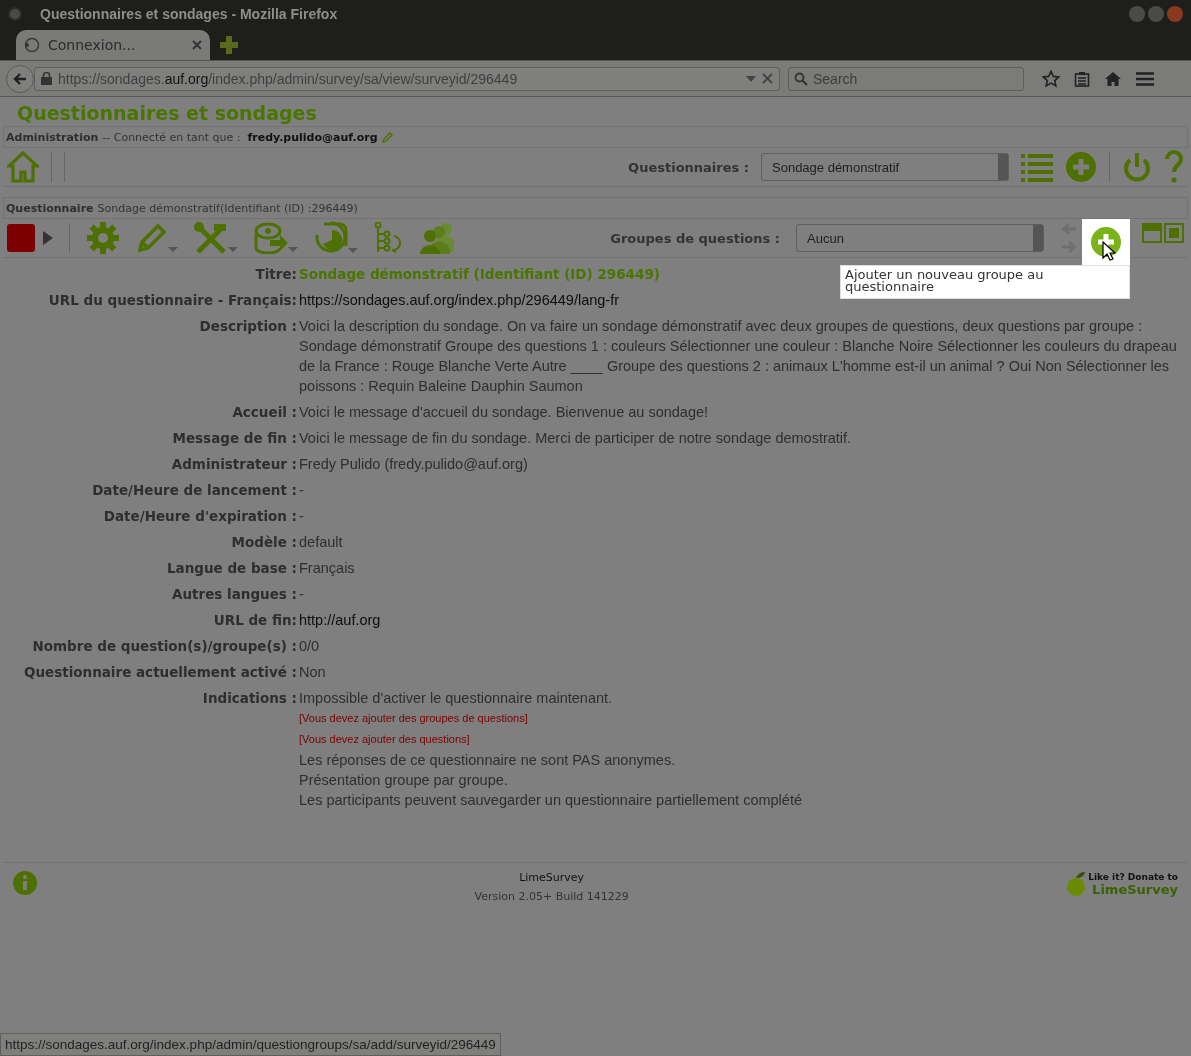 This screenshot has height=1056, width=1191. What do you see at coordinates (234, 438) in the screenshot?
I see `field-label: Message de fin :` at bounding box center [234, 438].